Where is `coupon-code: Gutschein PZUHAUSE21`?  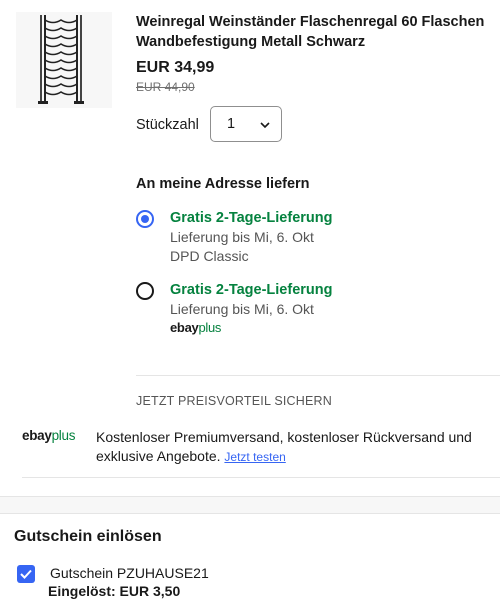 coupon-code: Gutschein PZUHAUSE21 is located at coordinates (129, 573).